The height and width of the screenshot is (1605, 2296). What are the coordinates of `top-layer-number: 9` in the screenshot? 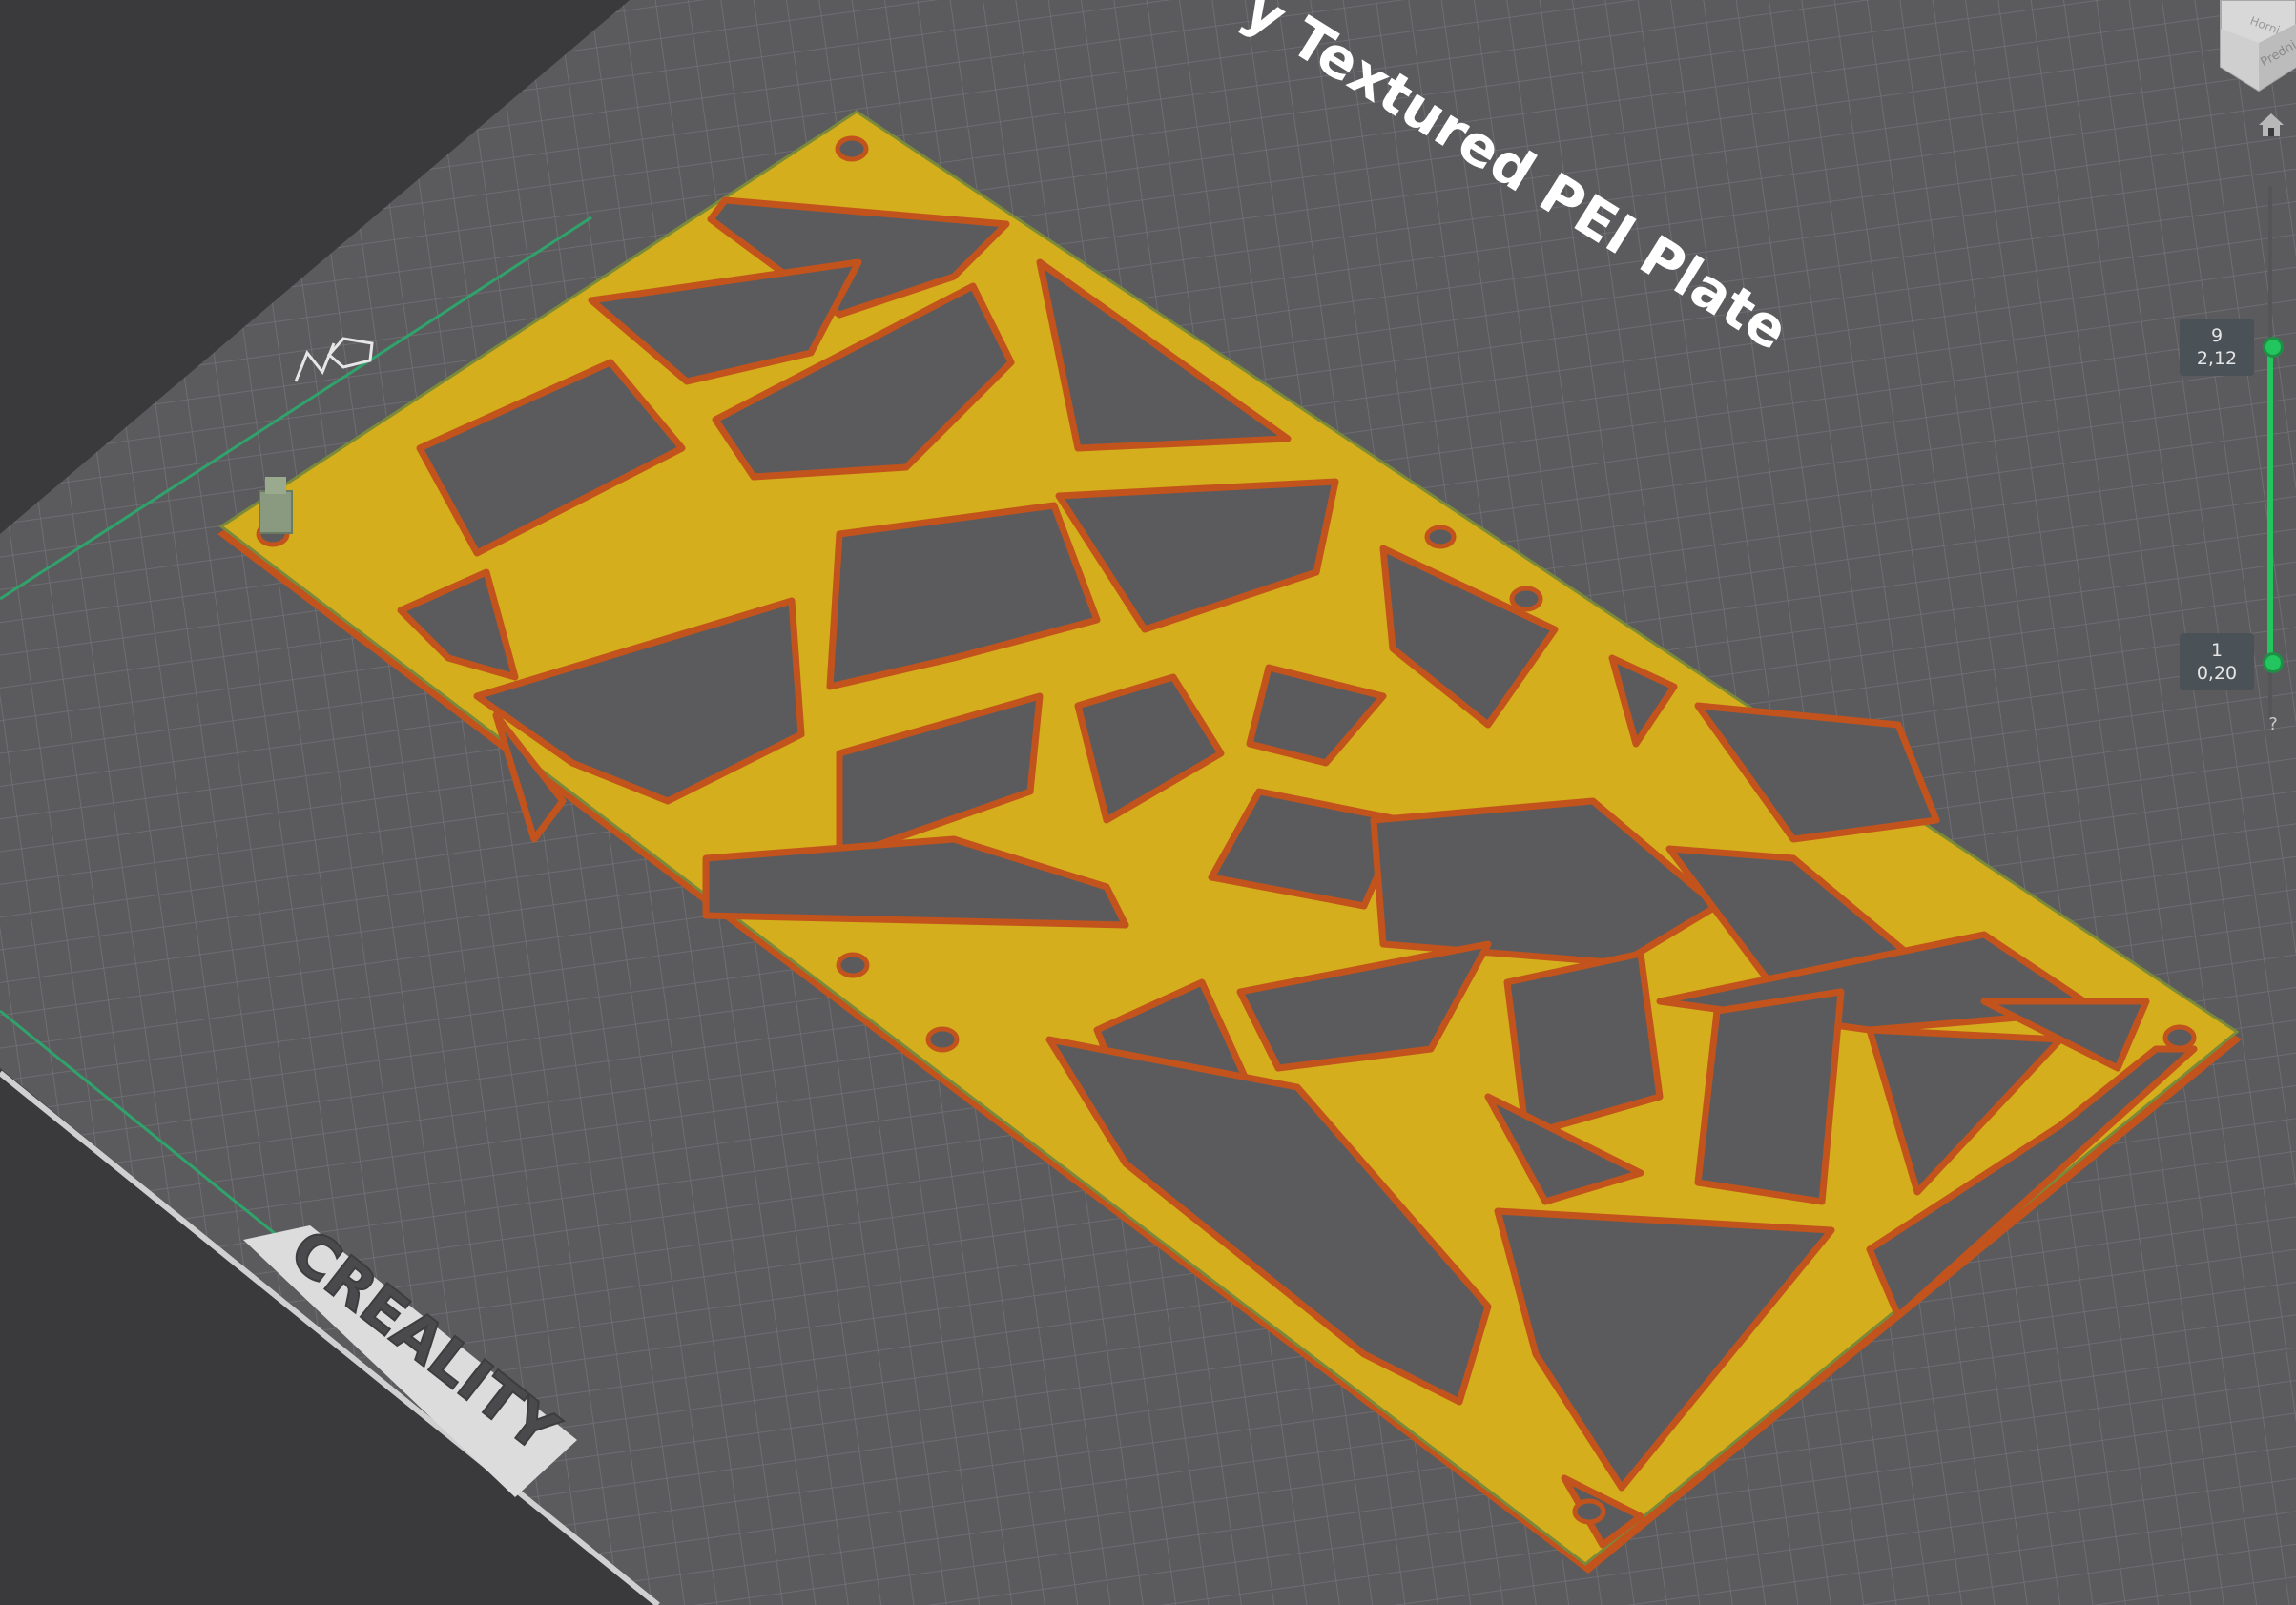 It's located at (2217, 335).